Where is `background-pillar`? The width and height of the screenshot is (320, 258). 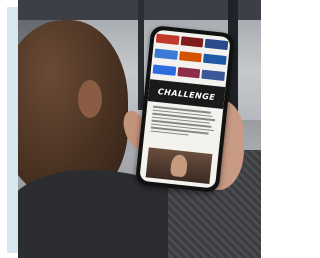
background-pillar is located at coordinates (141, 55).